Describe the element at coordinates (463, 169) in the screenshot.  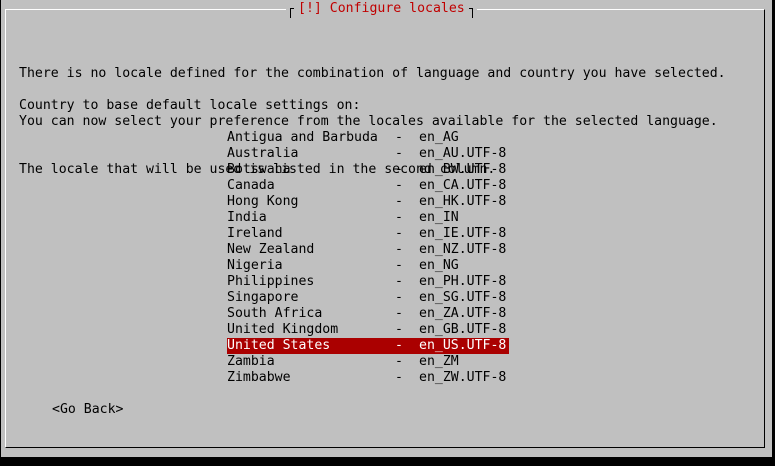
I see `locale-code: en_BW.UTF-8` at that location.